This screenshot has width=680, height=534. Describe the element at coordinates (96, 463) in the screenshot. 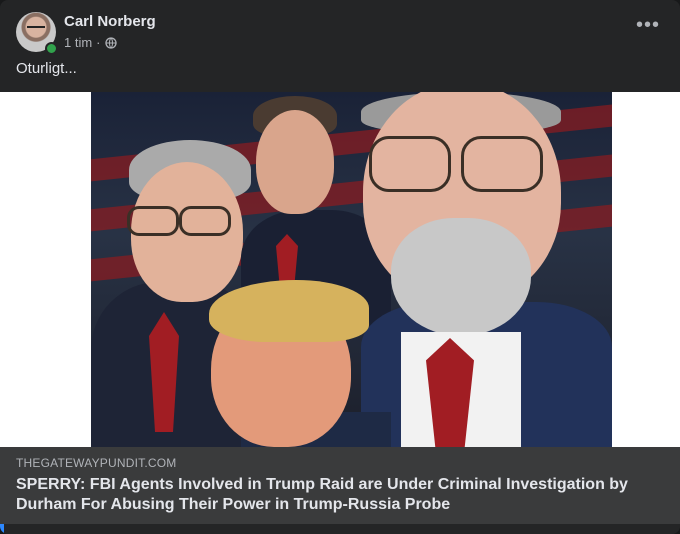

I see `link-domain: THEGATEWAYPUNDIT.COM` at that location.